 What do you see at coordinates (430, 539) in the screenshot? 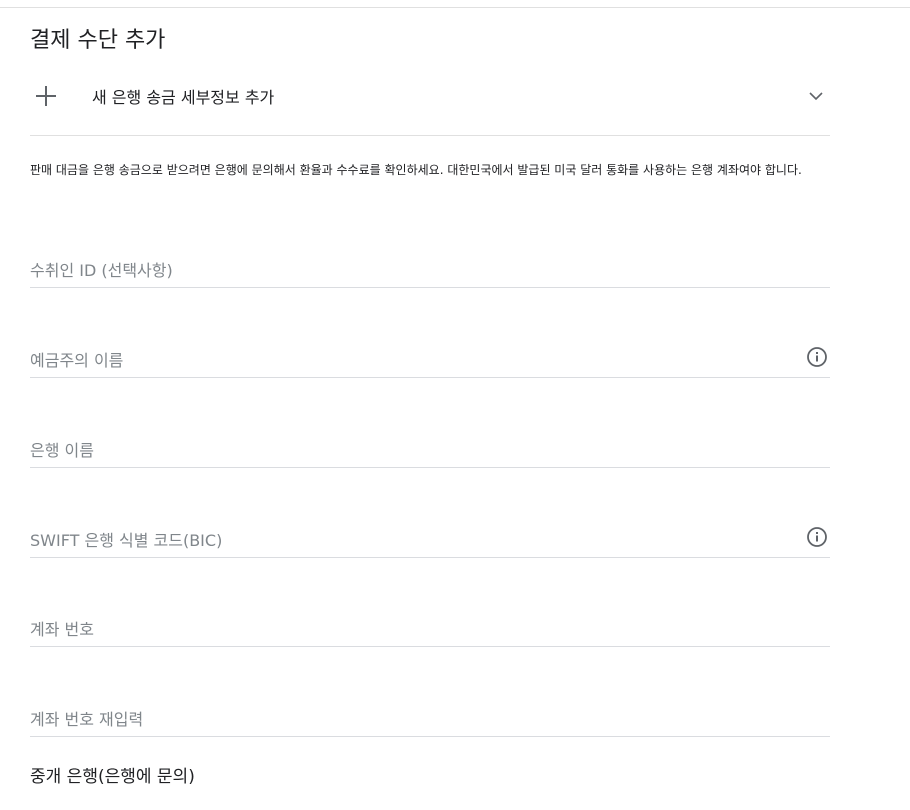
I see `swift-bic-field: SWIFT 은행 식별 코드(BIC)` at bounding box center [430, 539].